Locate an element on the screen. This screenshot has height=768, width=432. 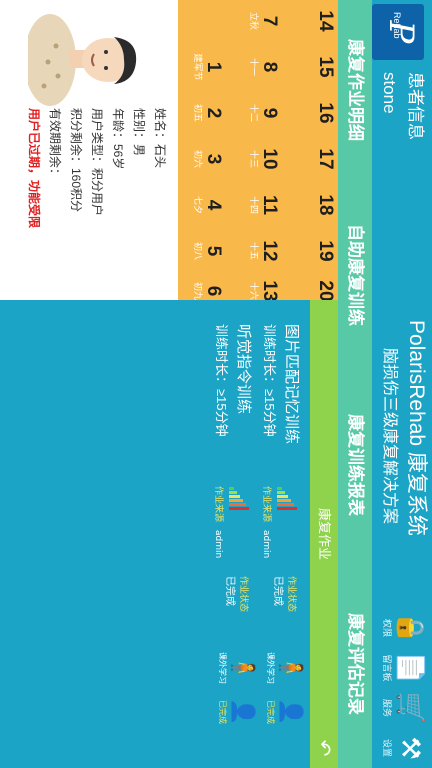
avatar is located at coordinates (82, 60).